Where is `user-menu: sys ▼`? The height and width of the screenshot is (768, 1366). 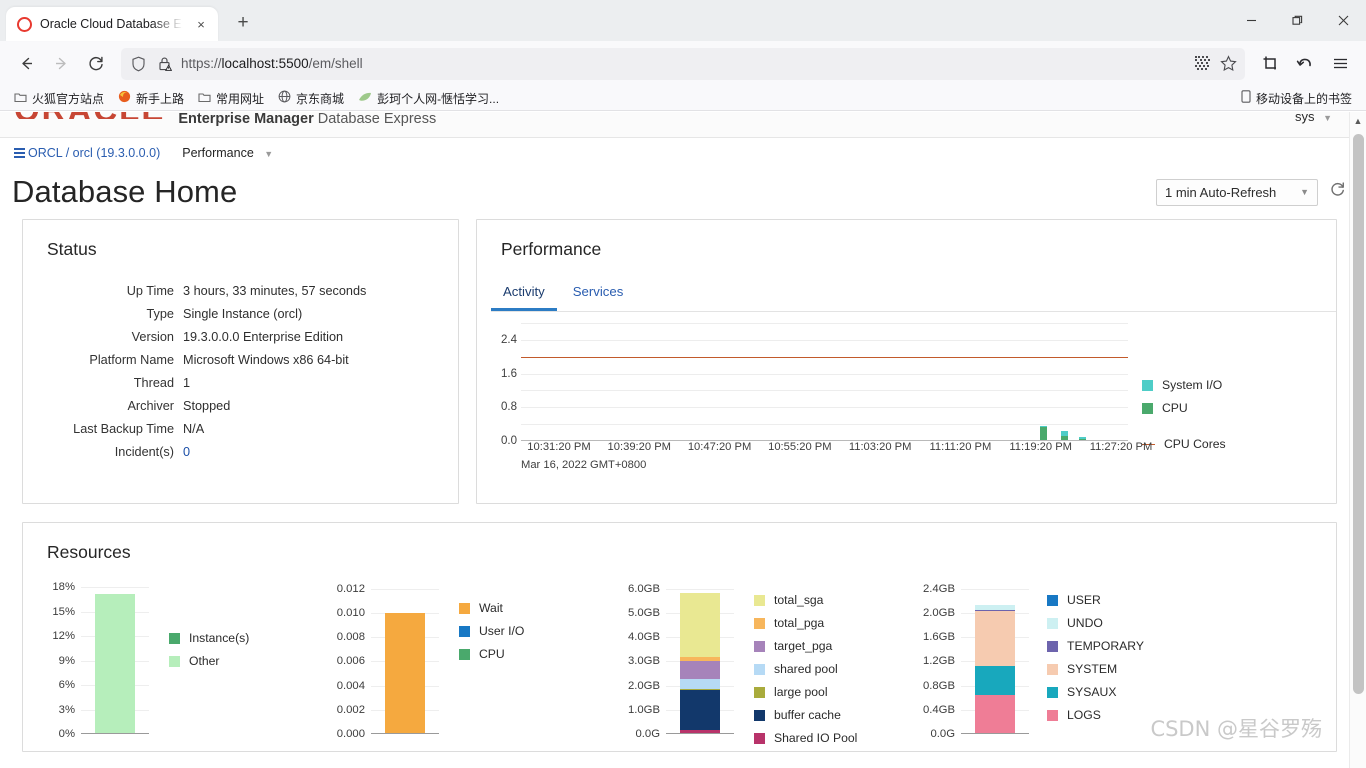
user-menu: sys ▼ is located at coordinates (1313, 118).